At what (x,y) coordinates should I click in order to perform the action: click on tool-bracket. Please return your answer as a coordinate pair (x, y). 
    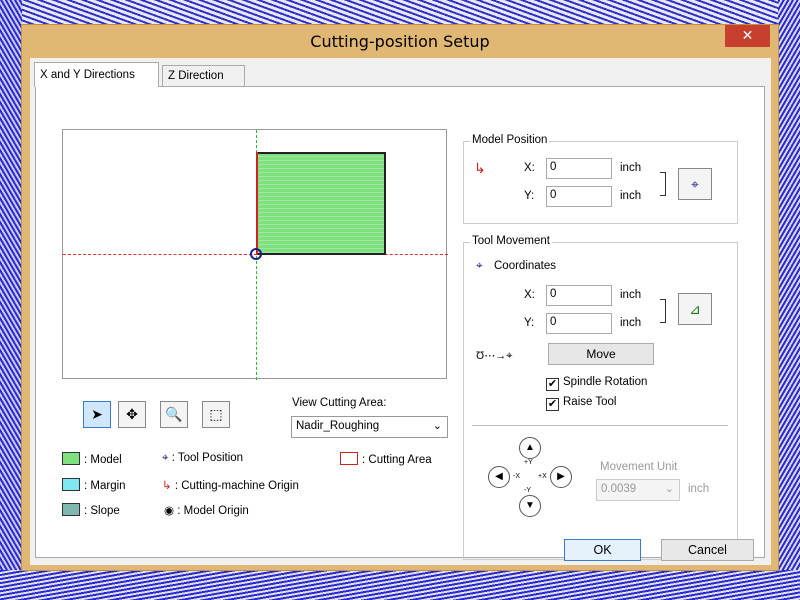
    Looking at the image, I should click on (663, 311).